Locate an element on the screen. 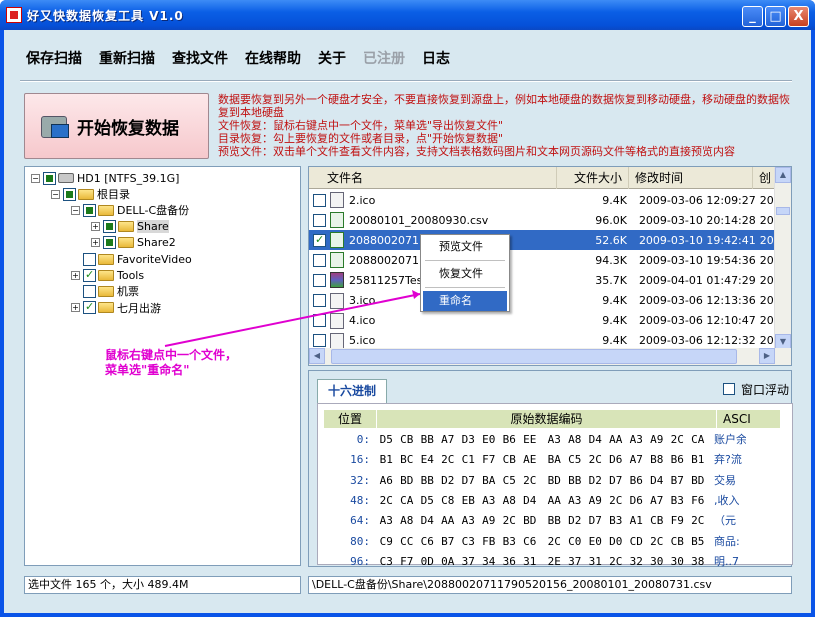 The height and width of the screenshot is (617, 815). file-list-hscrollbar: ◀ ▶ is located at coordinates (550, 356).